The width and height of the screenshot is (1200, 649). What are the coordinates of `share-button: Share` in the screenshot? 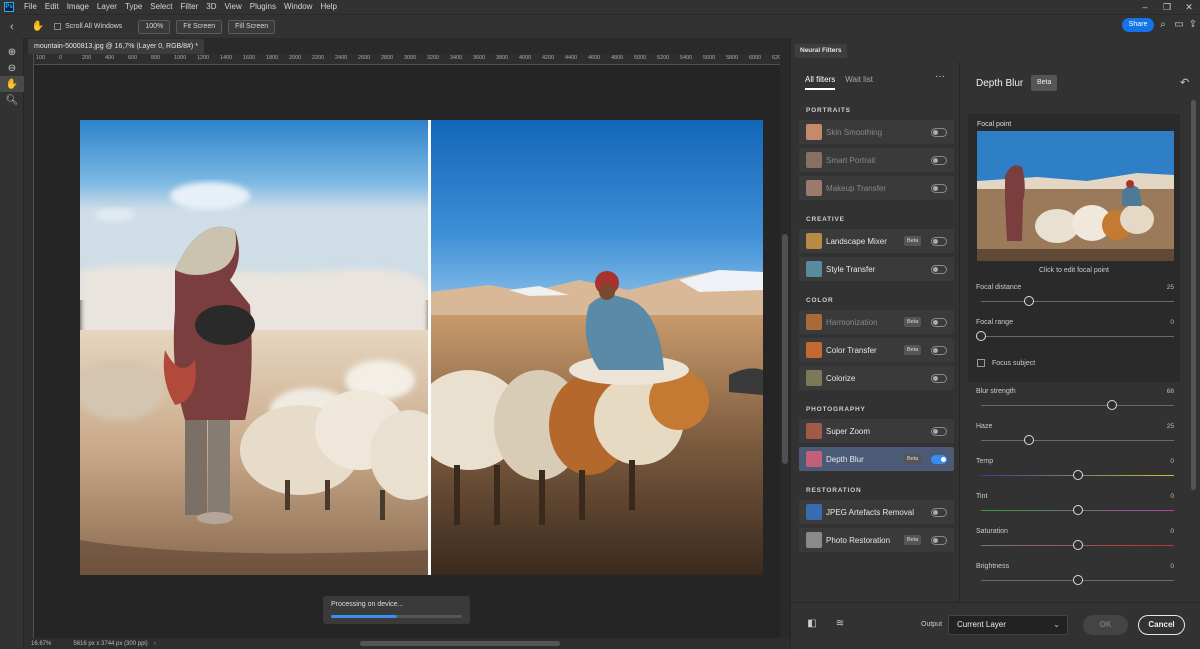 It's located at (1138, 25).